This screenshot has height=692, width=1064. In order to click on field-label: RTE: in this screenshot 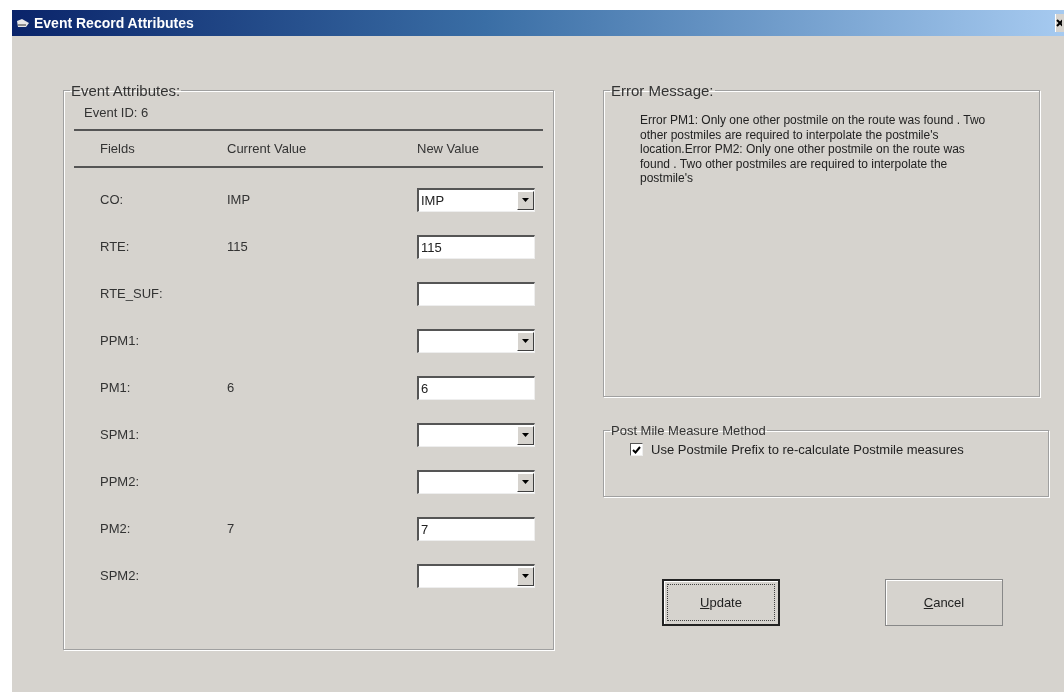, I will do `click(115, 246)`.